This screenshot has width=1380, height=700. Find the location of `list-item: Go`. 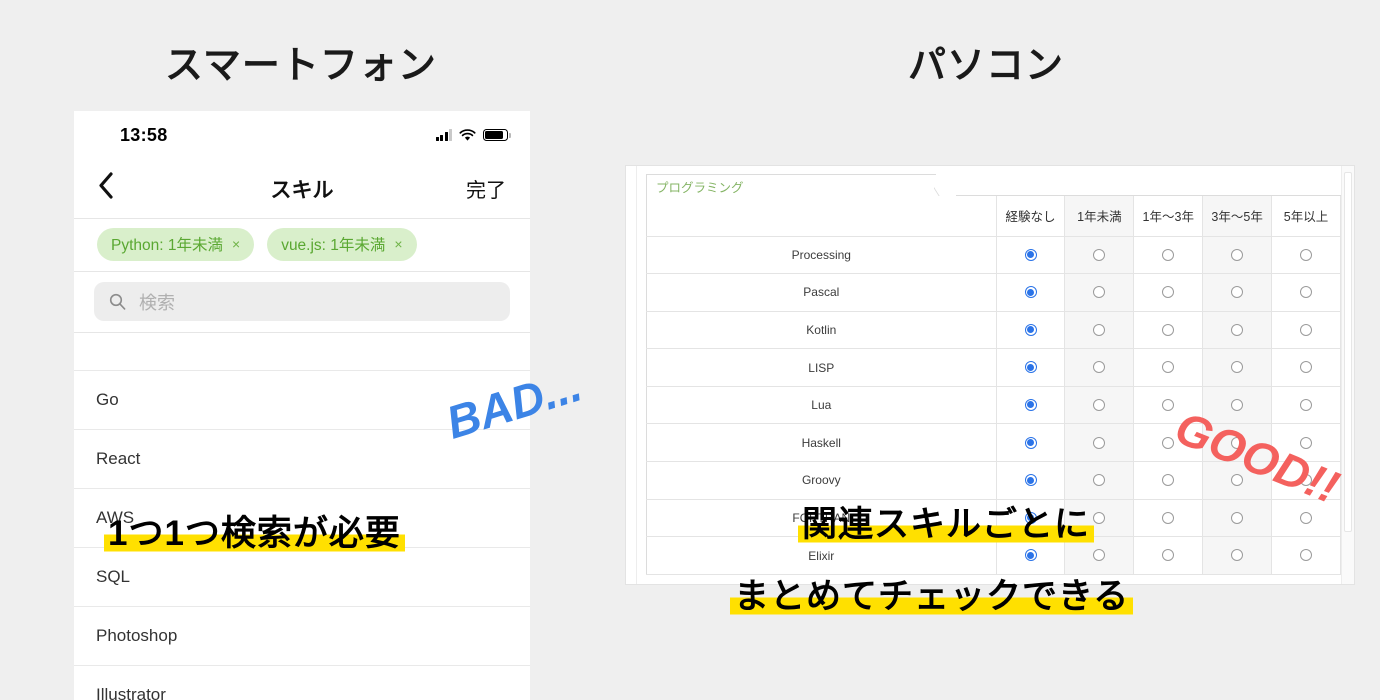

list-item: Go is located at coordinates (302, 400).